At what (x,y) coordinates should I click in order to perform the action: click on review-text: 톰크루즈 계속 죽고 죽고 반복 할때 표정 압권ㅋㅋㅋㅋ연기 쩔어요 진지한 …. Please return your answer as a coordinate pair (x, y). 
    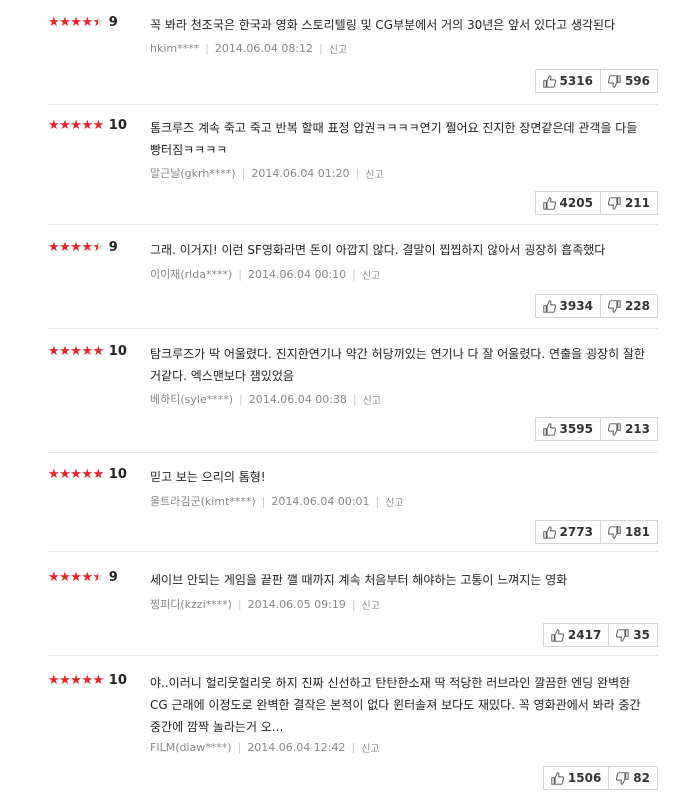
    Looking at the image, I should click on (394, 139).